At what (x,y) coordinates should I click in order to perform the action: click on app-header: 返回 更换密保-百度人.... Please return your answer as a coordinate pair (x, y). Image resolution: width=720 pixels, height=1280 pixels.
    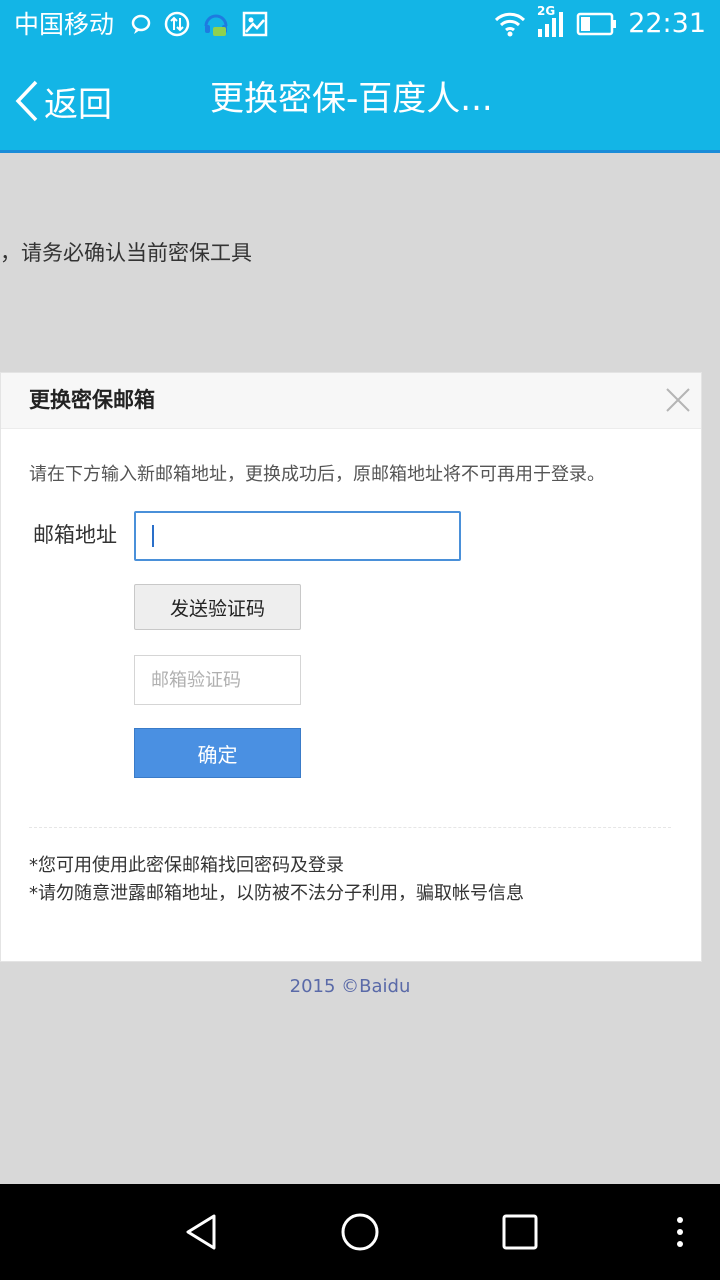
    Looking at the image, I should click on (360, 100).